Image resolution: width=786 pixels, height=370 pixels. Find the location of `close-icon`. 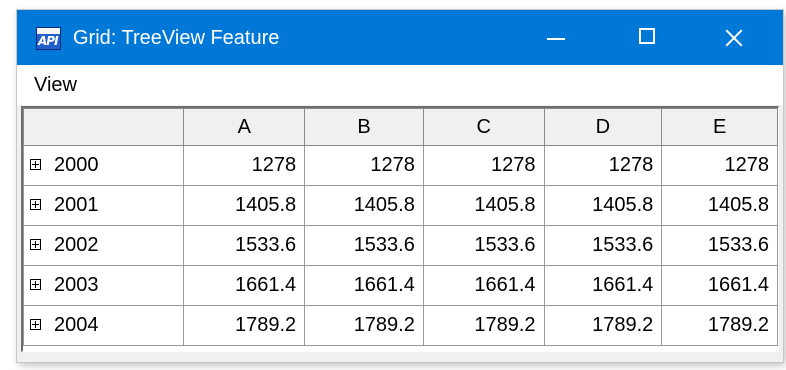

close-icon is located at coordinates (734, 38).